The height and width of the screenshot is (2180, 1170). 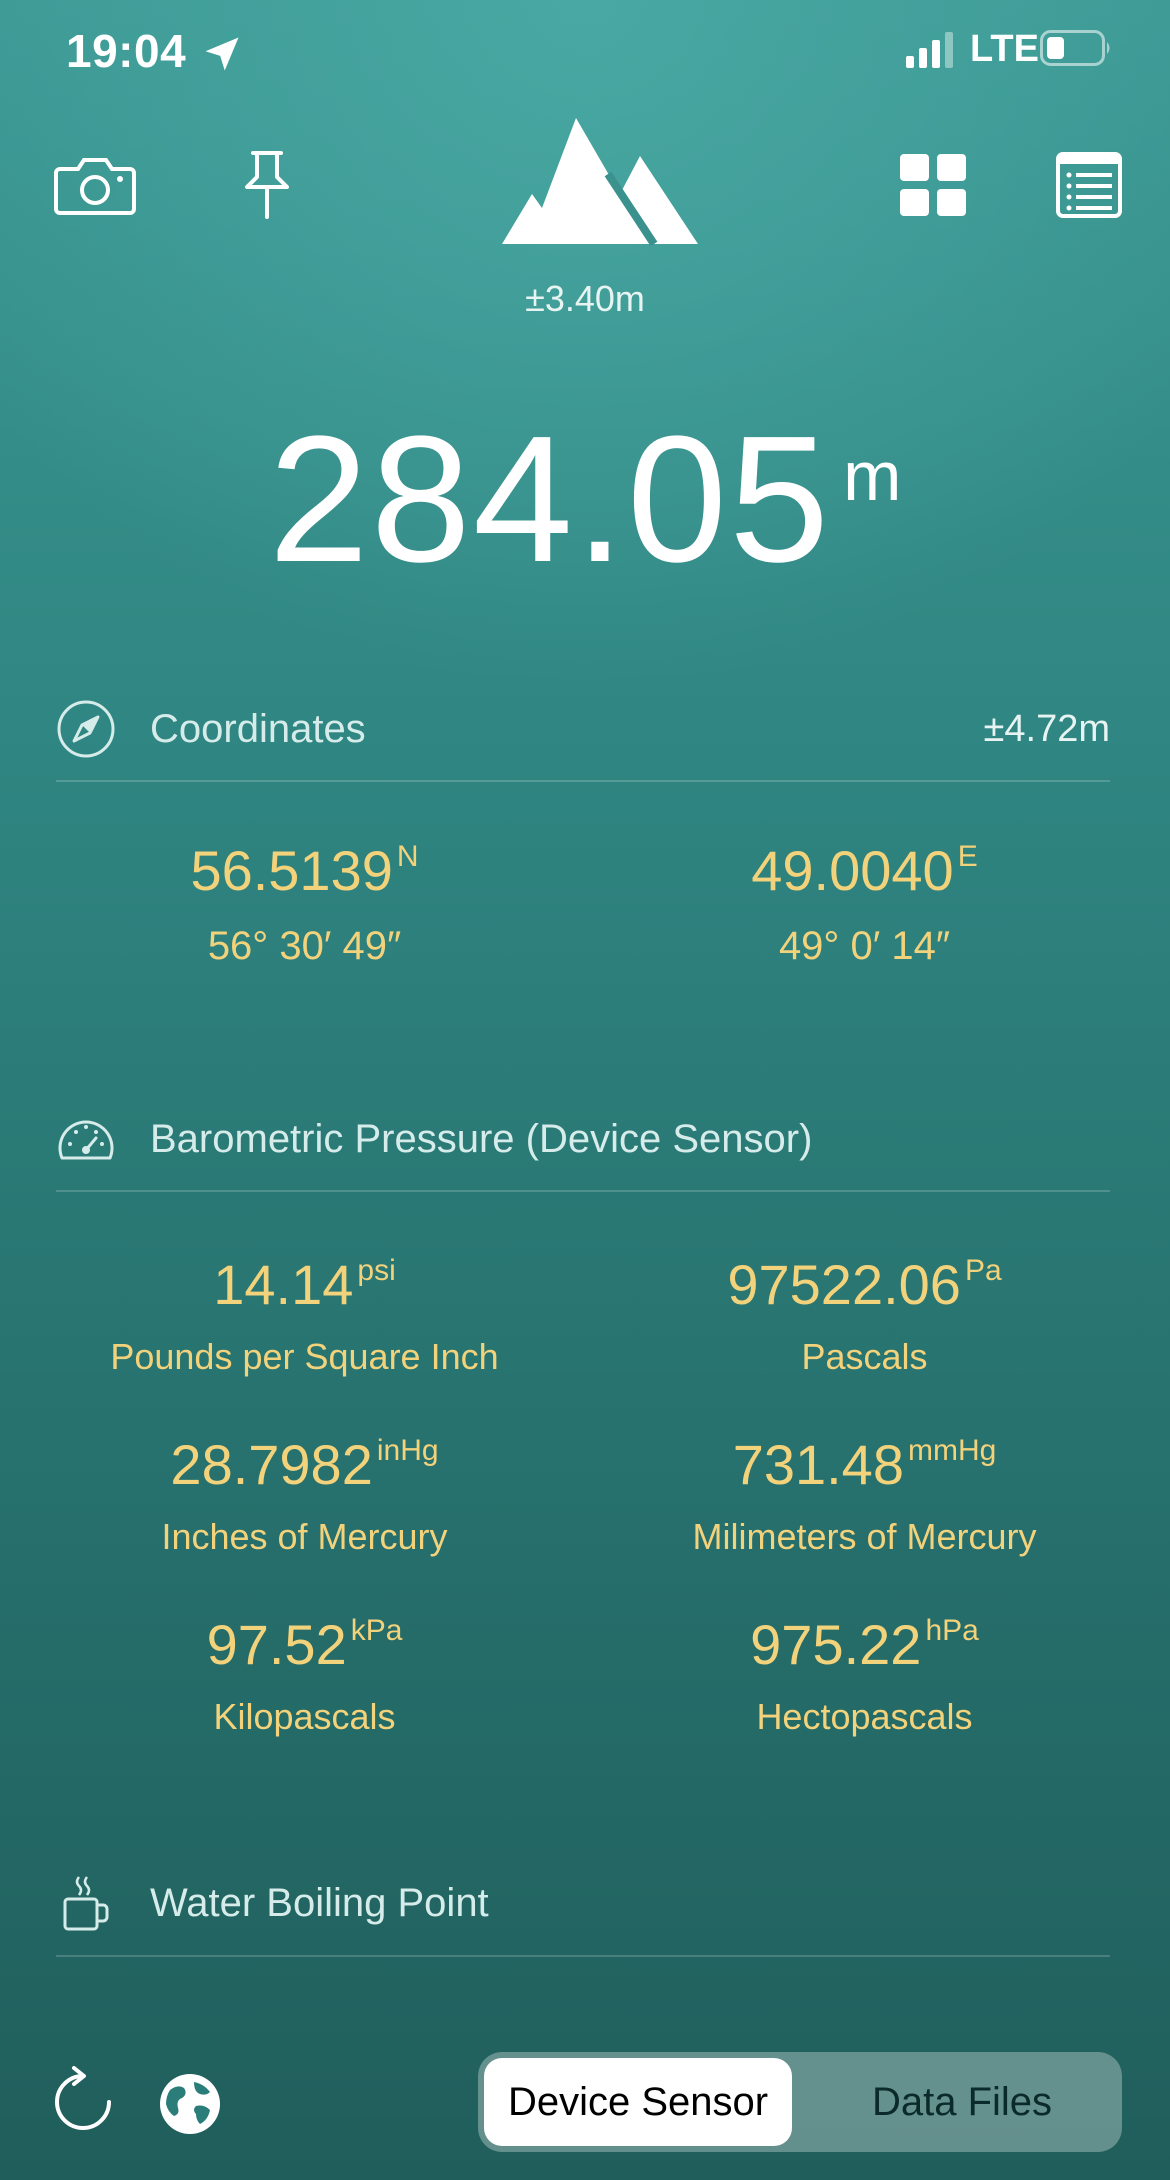 I want to click on pressure-header: Barometric Pressure (Device Sensor), so click(x=583, y=1139).